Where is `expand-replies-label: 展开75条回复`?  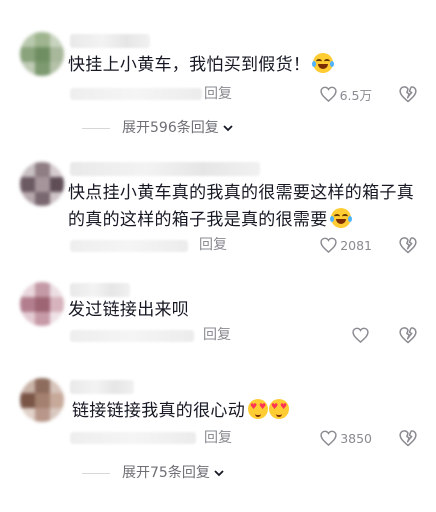
expand-replies-label: 展开75条回复 is located at coordinates (166, 473).